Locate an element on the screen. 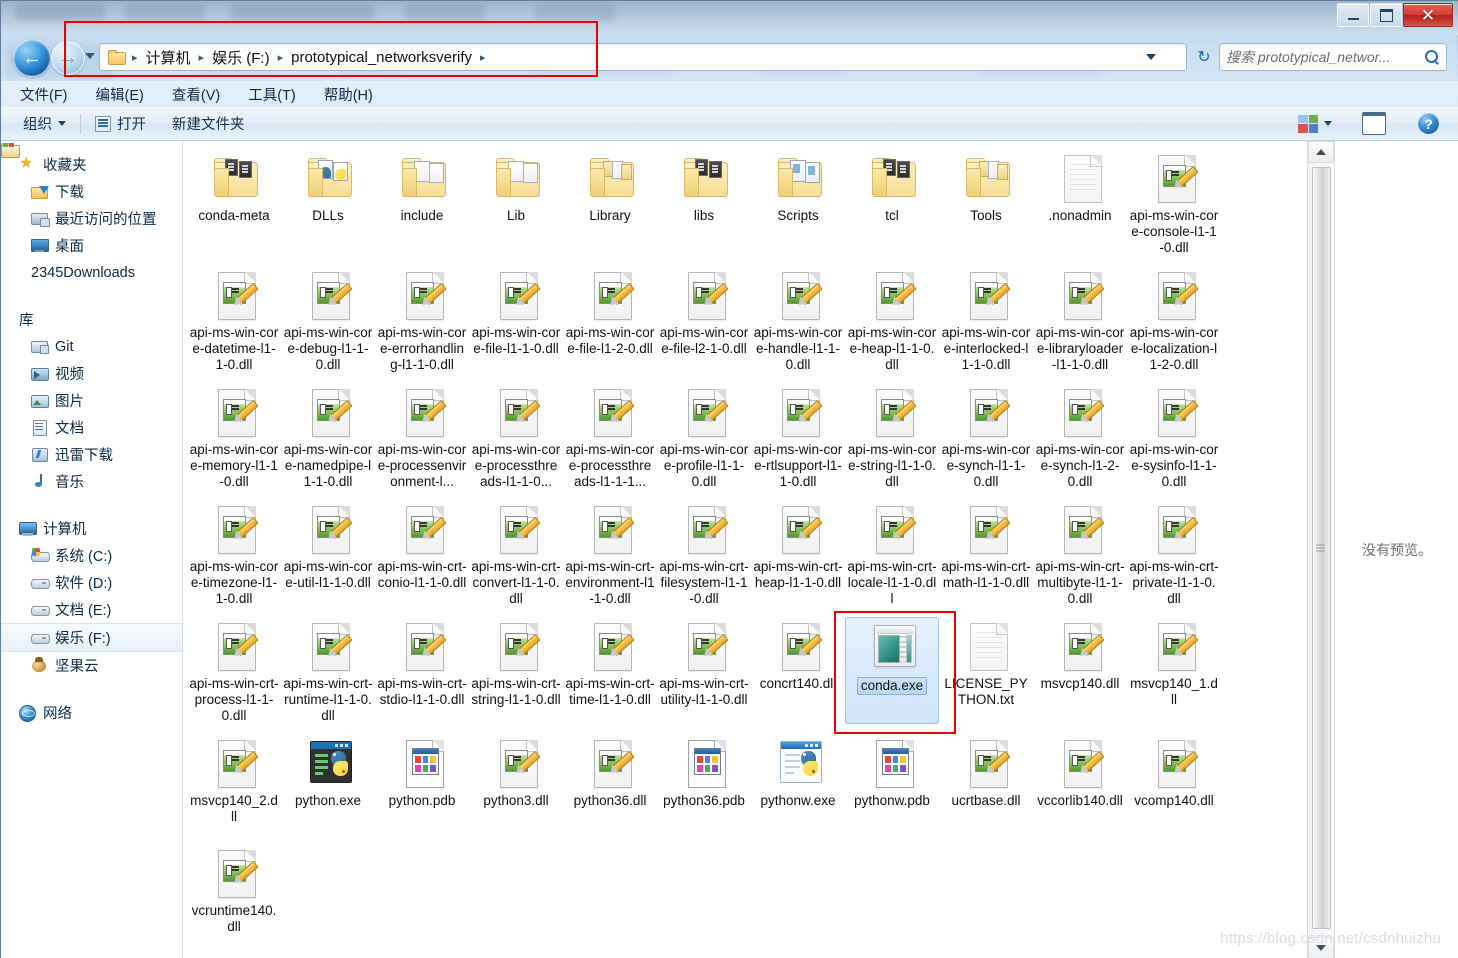 The image size is (1458, 958). file-item: api-ms-win-core-string-l1-1-0.dll is located at coordinates (892, 436).